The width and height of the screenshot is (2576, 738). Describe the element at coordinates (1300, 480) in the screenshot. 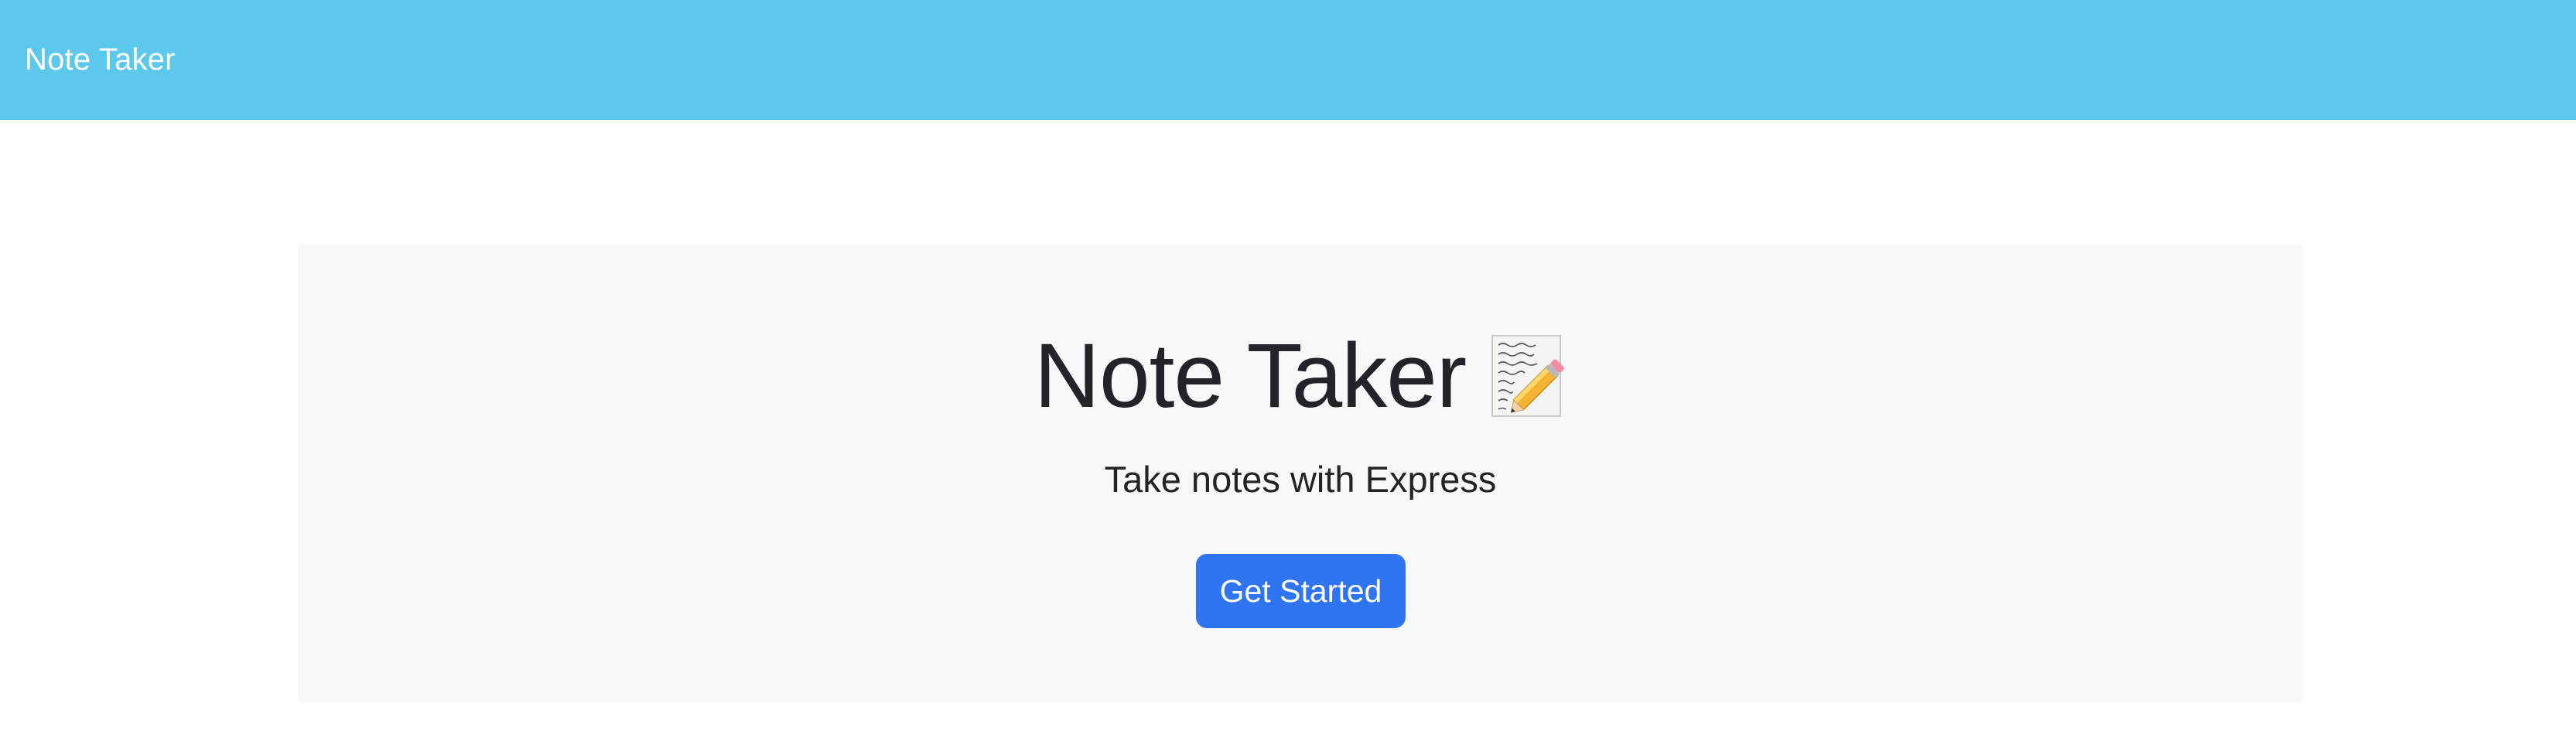

I see `hero-subtitle: Take notes with Express` at that location.